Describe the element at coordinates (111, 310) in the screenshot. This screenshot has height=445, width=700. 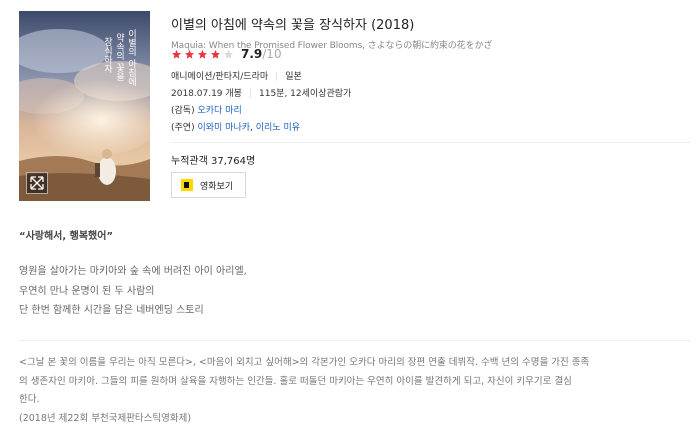
I see `synopsis-line: 단 한번 함께한 시간을 담은 네버엔딩 스토리` at that location.